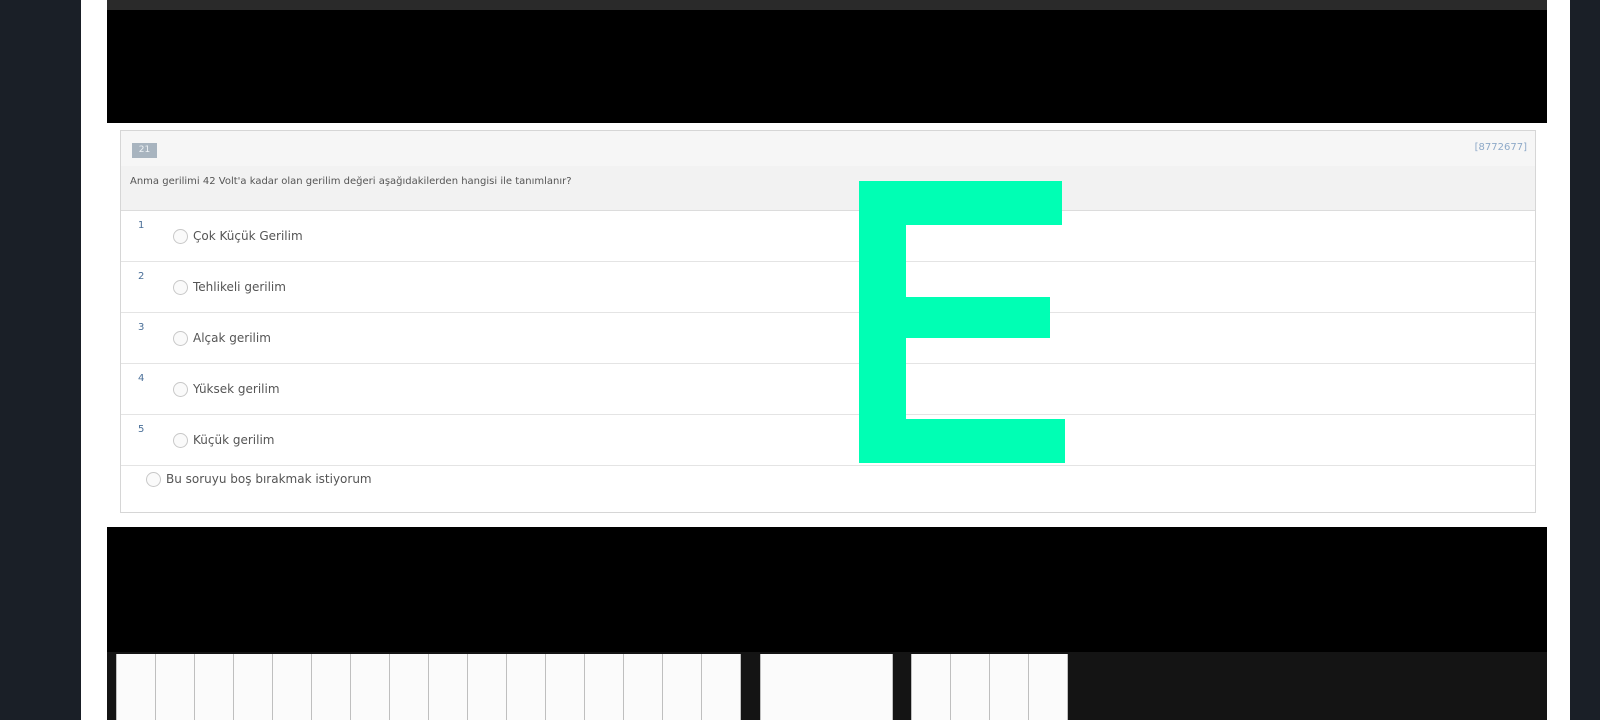 This screenshot has height=720, width=1600. What do you see at coordinates (248, 236) in the screenshot?
I see `option-label: Çok Küçük Gerilim` at bounding box center [248, 236].